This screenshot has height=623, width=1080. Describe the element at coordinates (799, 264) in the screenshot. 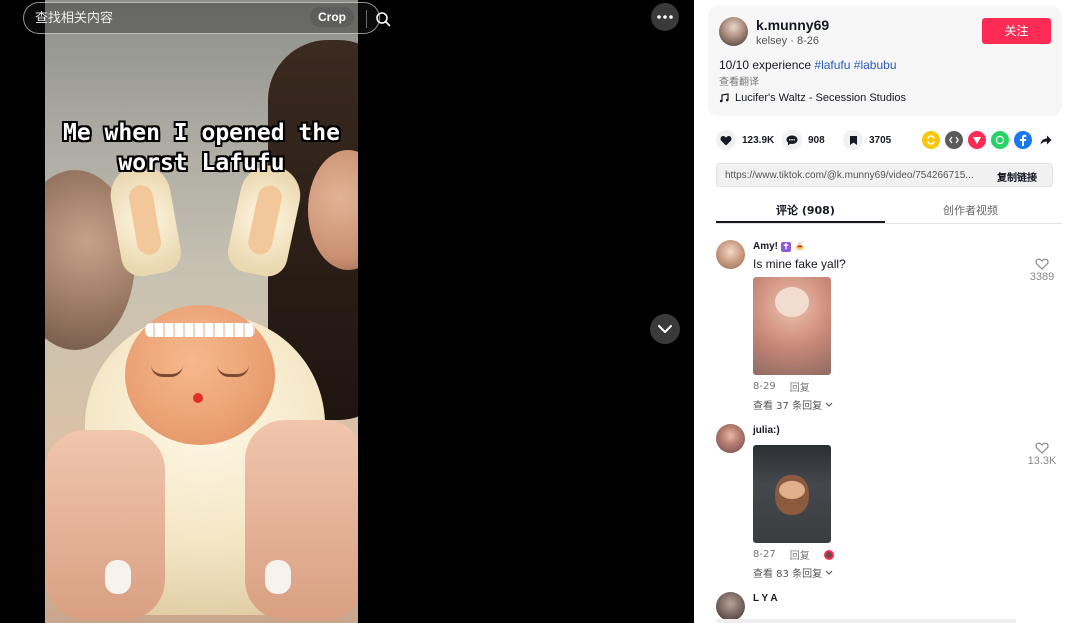

I see `comment-text: Is mine fake yall?` at that location.